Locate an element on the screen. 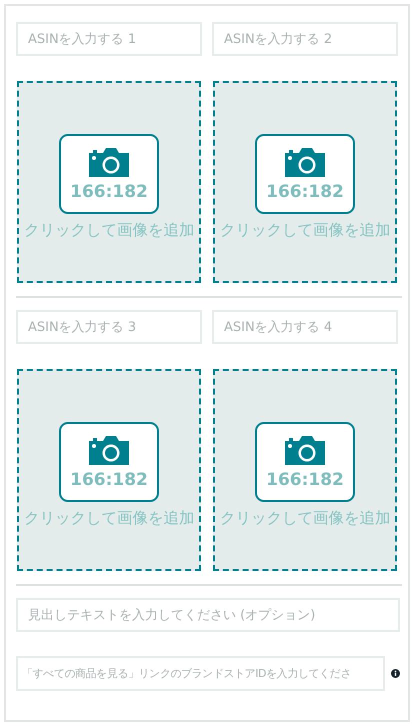 The width and height of the screenshot is (413, 726). info-icon is located at coordinates (395, 673).